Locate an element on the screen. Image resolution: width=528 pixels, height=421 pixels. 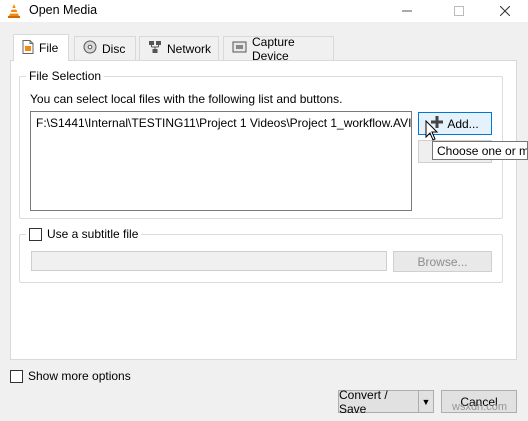
show-more-options-row: Show more options is located at coordinates (70, 376).